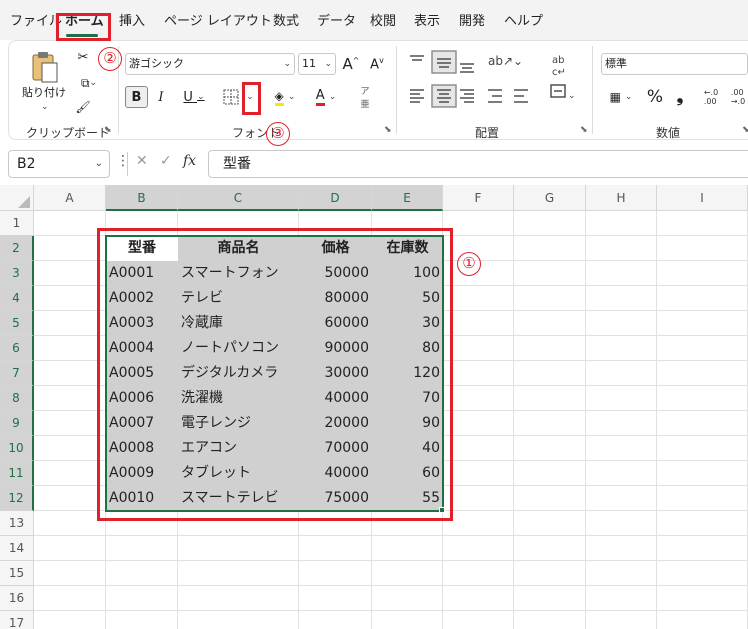 This screenshot has width=748, height=629. I want to click on accounting-format-button: ▦ ⌄, so click(621, 97).